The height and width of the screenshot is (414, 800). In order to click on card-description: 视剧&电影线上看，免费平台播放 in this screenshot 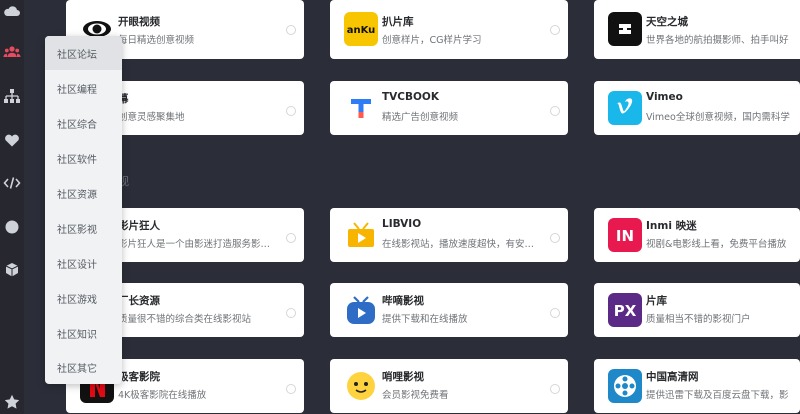, I will do `click(716, 244)`.